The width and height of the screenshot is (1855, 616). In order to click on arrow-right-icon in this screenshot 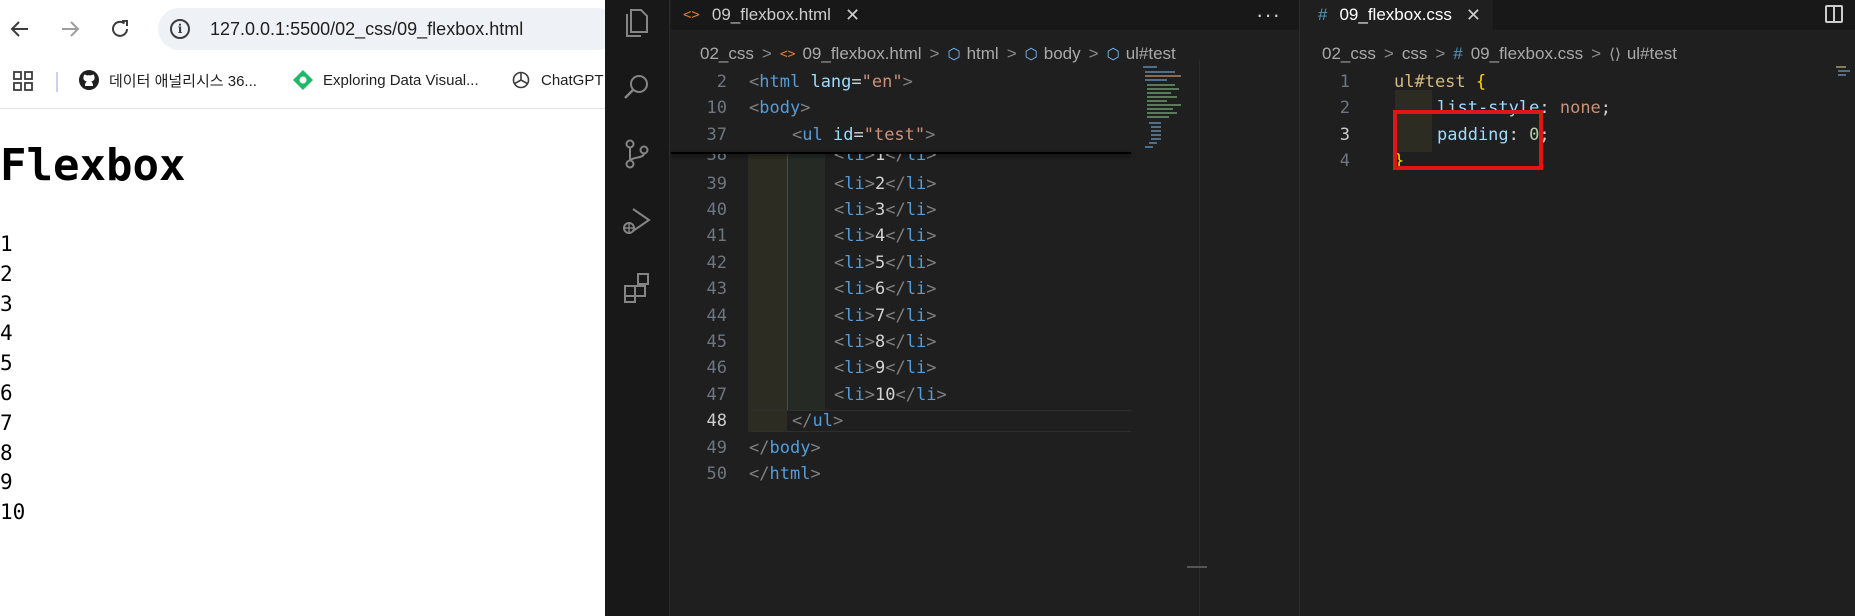, I will do `click(71, 29)`.